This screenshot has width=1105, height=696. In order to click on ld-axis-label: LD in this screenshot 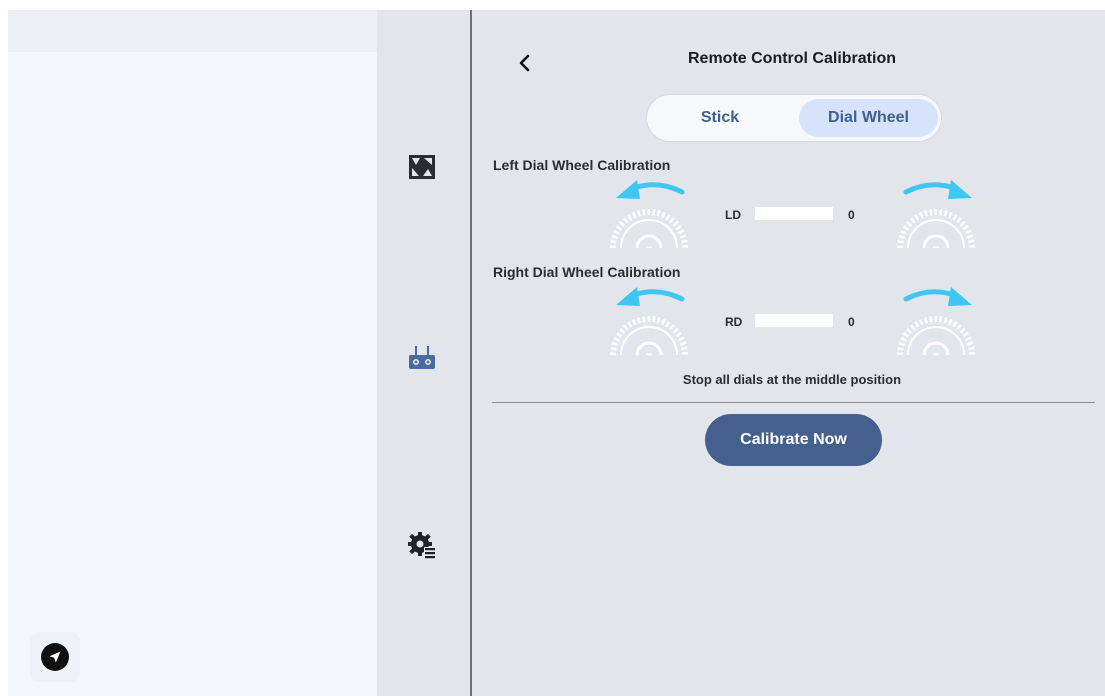, I will do `click(733, 215)`.